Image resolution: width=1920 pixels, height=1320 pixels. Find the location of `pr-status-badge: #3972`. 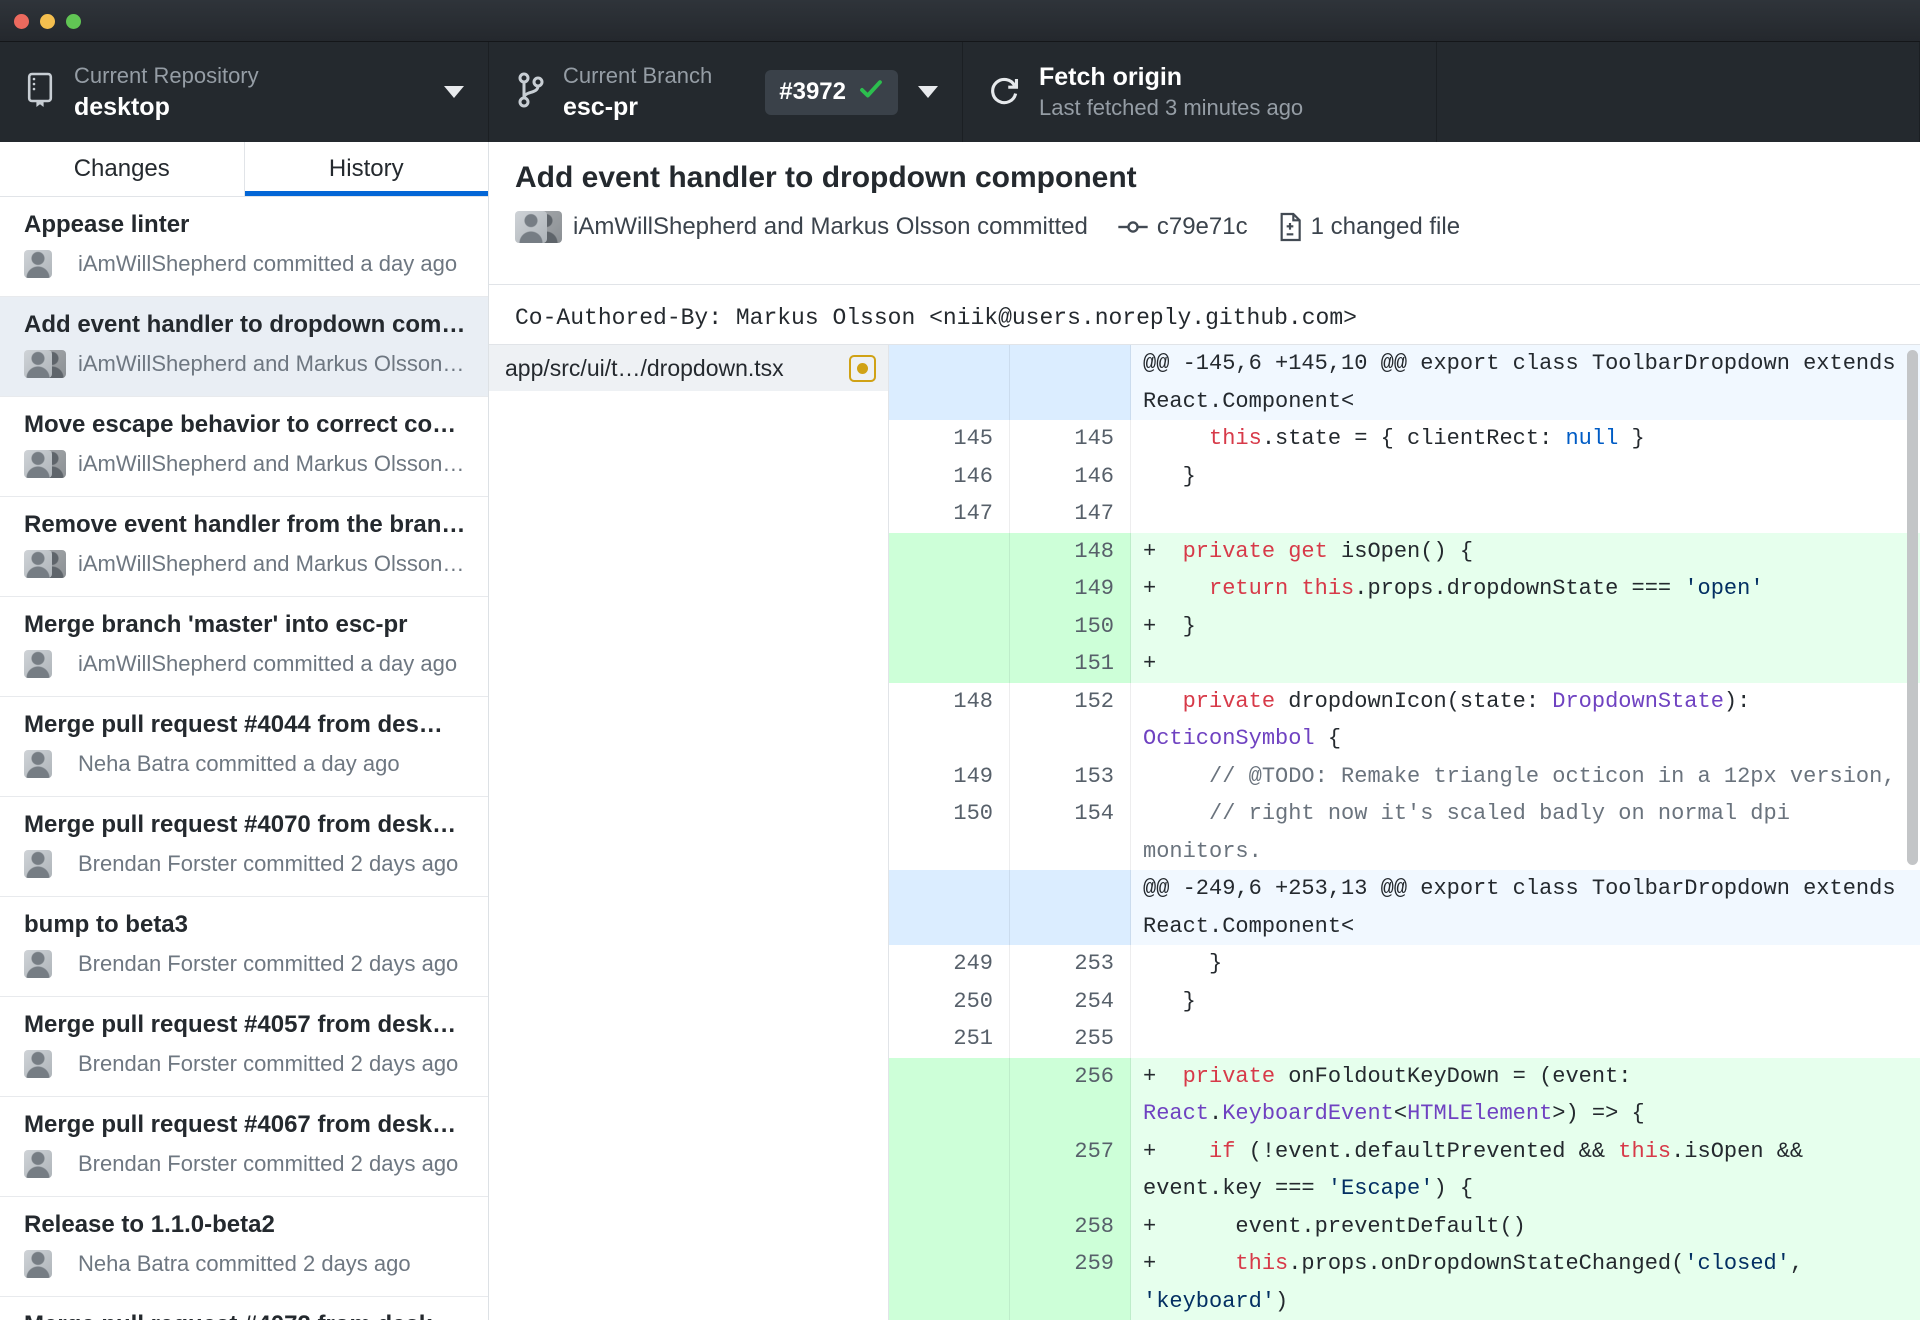

pr-status-badge: #3972 is located at coordinates (831, 92).